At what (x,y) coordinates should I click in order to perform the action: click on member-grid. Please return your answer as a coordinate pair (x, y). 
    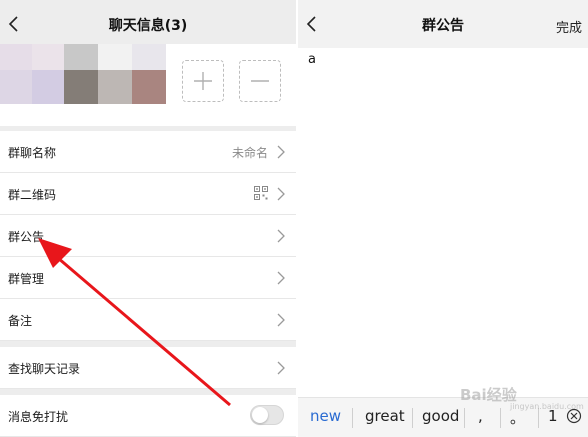
    Looking at the image, I should click on (148, 85).